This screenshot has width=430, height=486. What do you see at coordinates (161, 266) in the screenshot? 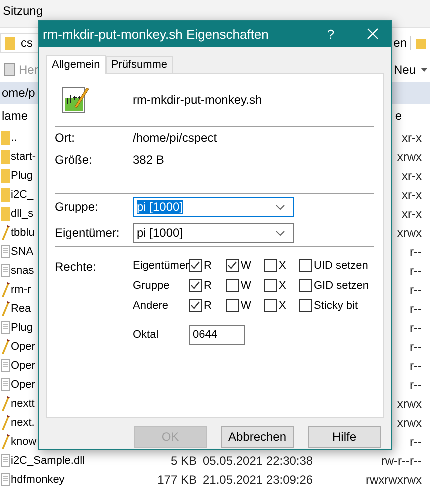
I see `row-label: Eigentümer` at bounding box center [161, 266].